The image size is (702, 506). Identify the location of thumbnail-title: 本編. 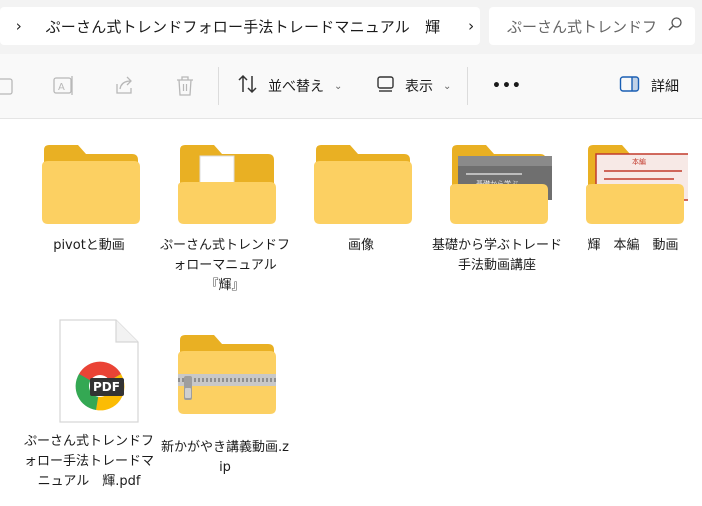
(639, 161).